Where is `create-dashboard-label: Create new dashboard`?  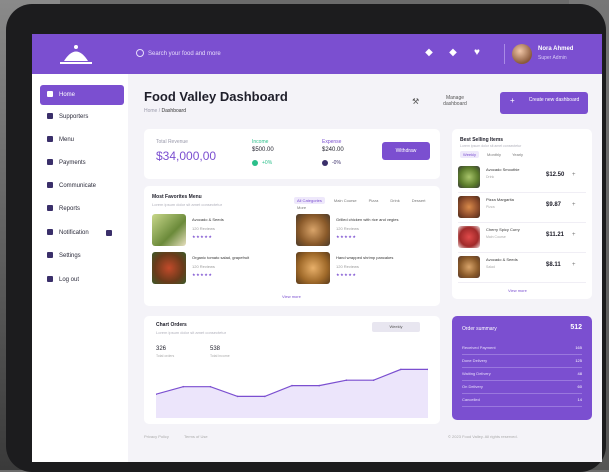 create-dashboard-label: Create new dashboard is located at coordinates (554, 100).